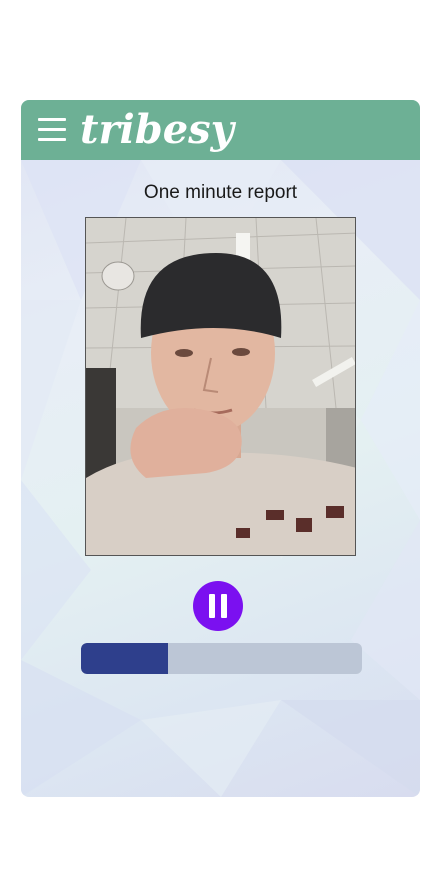 The image size is (441, 896). What do you see at coordinates (221, 658) in the screenshot?
I see `recording-progress-bar` at bounding box center [221, 658].